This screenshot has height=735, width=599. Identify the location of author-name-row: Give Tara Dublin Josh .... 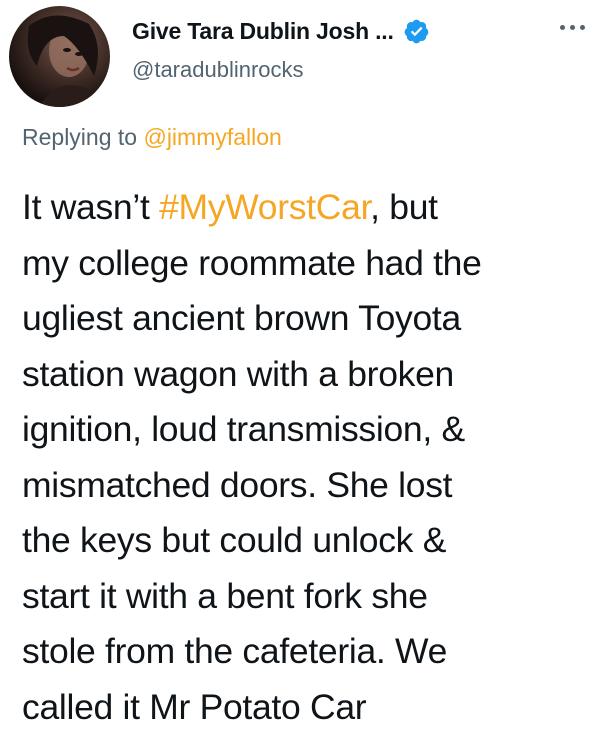
(281, 31).